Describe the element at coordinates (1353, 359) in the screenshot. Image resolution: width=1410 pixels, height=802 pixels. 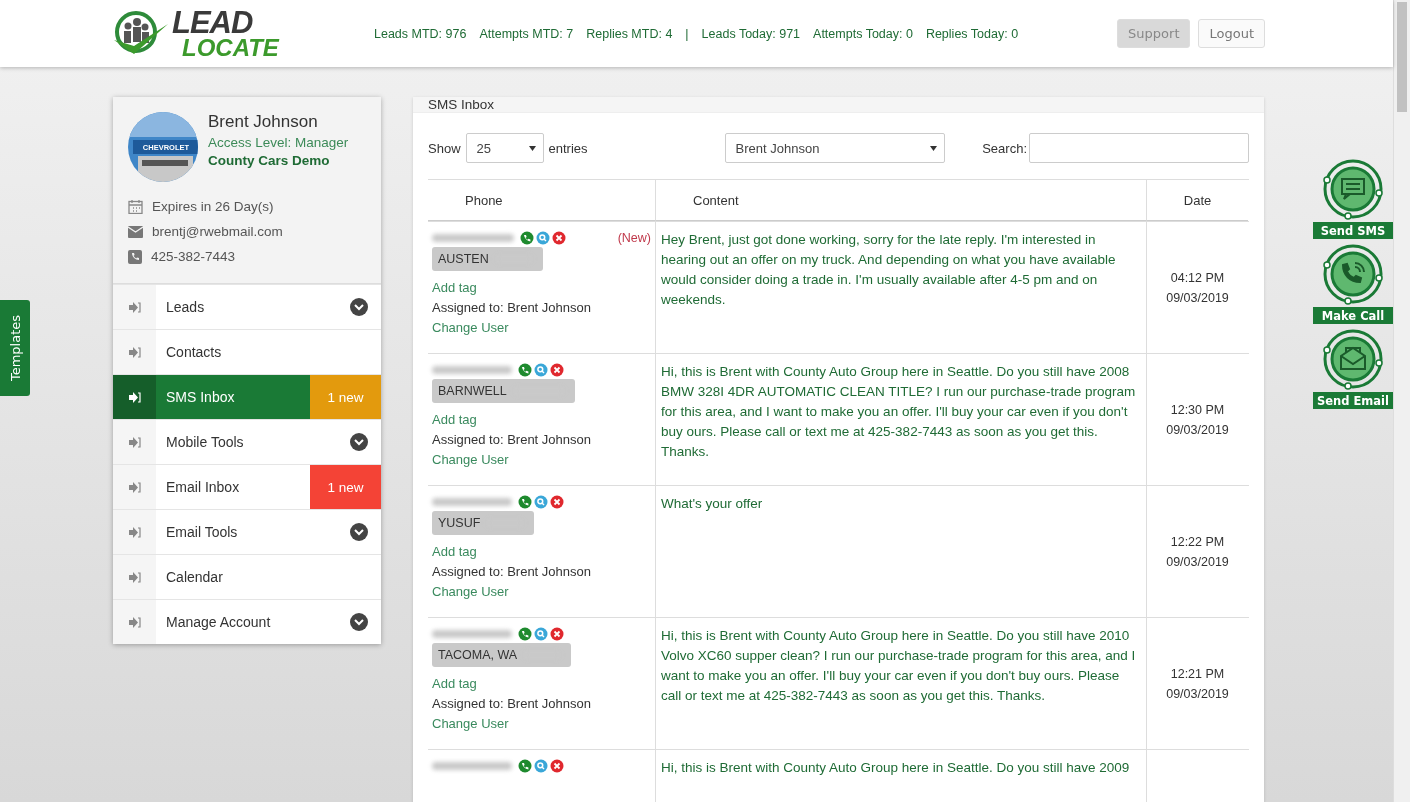
I see `envelope-icon` at that location.